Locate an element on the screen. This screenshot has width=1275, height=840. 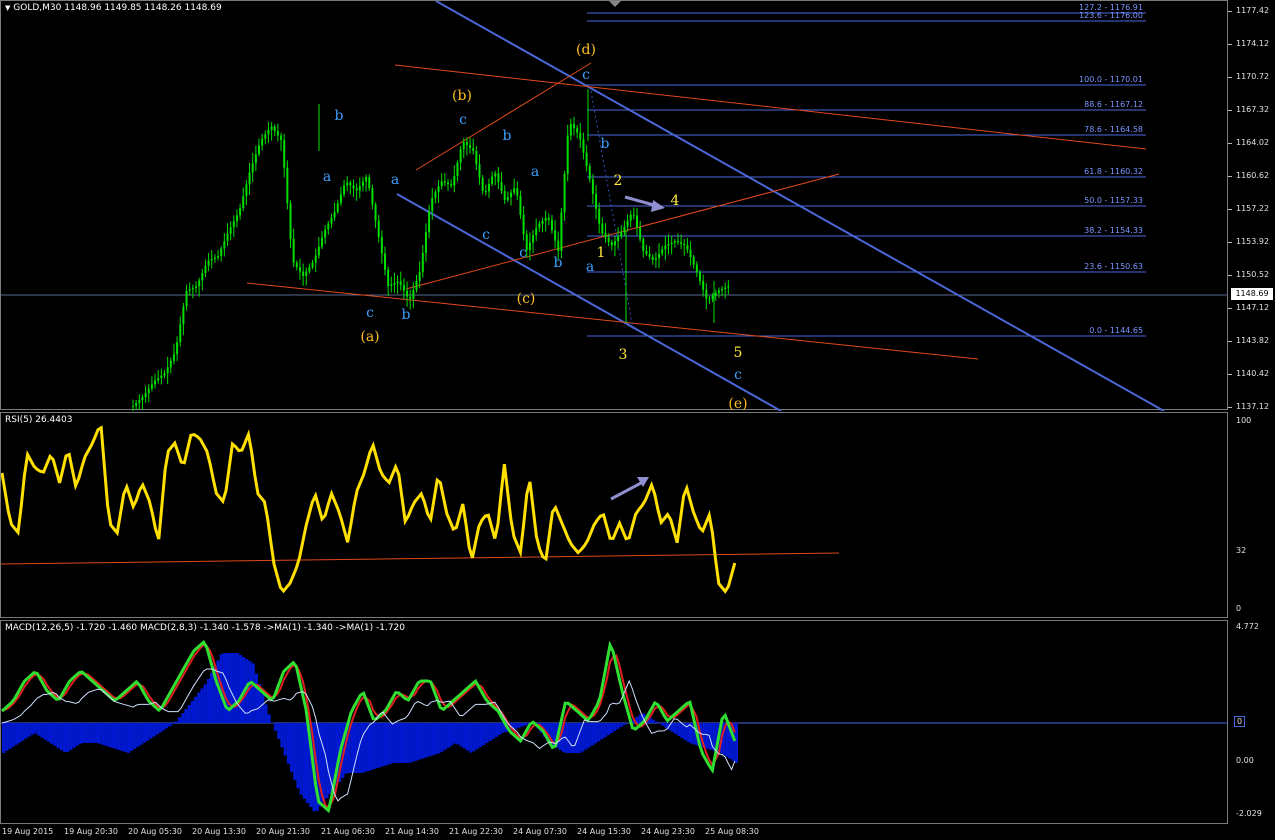
price-tick-label: 1150.52 is located at coordinates (1253, 274).